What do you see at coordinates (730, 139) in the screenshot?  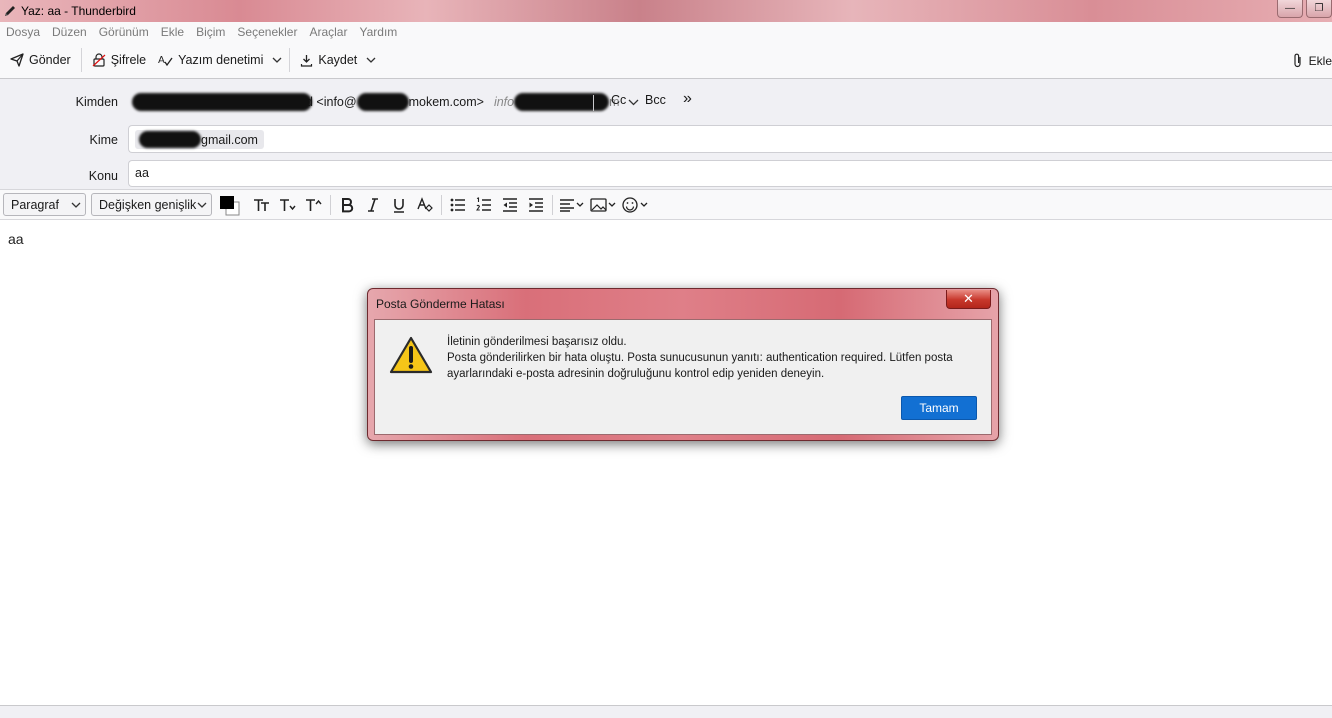 I see `to-field: gmail.com` at bounding box center [730, 139].